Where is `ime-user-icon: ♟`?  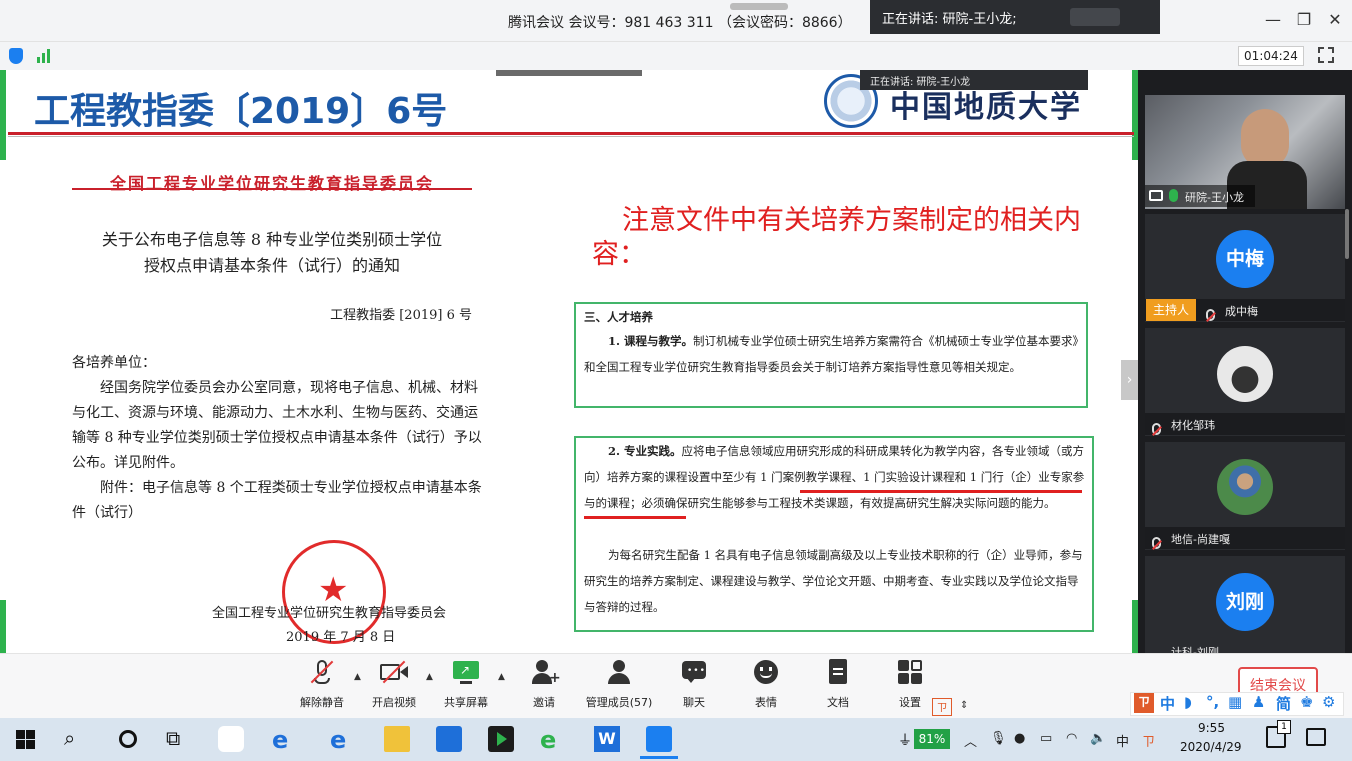
ime-user-icon: ♟ is located at coordinates (1258, 702).